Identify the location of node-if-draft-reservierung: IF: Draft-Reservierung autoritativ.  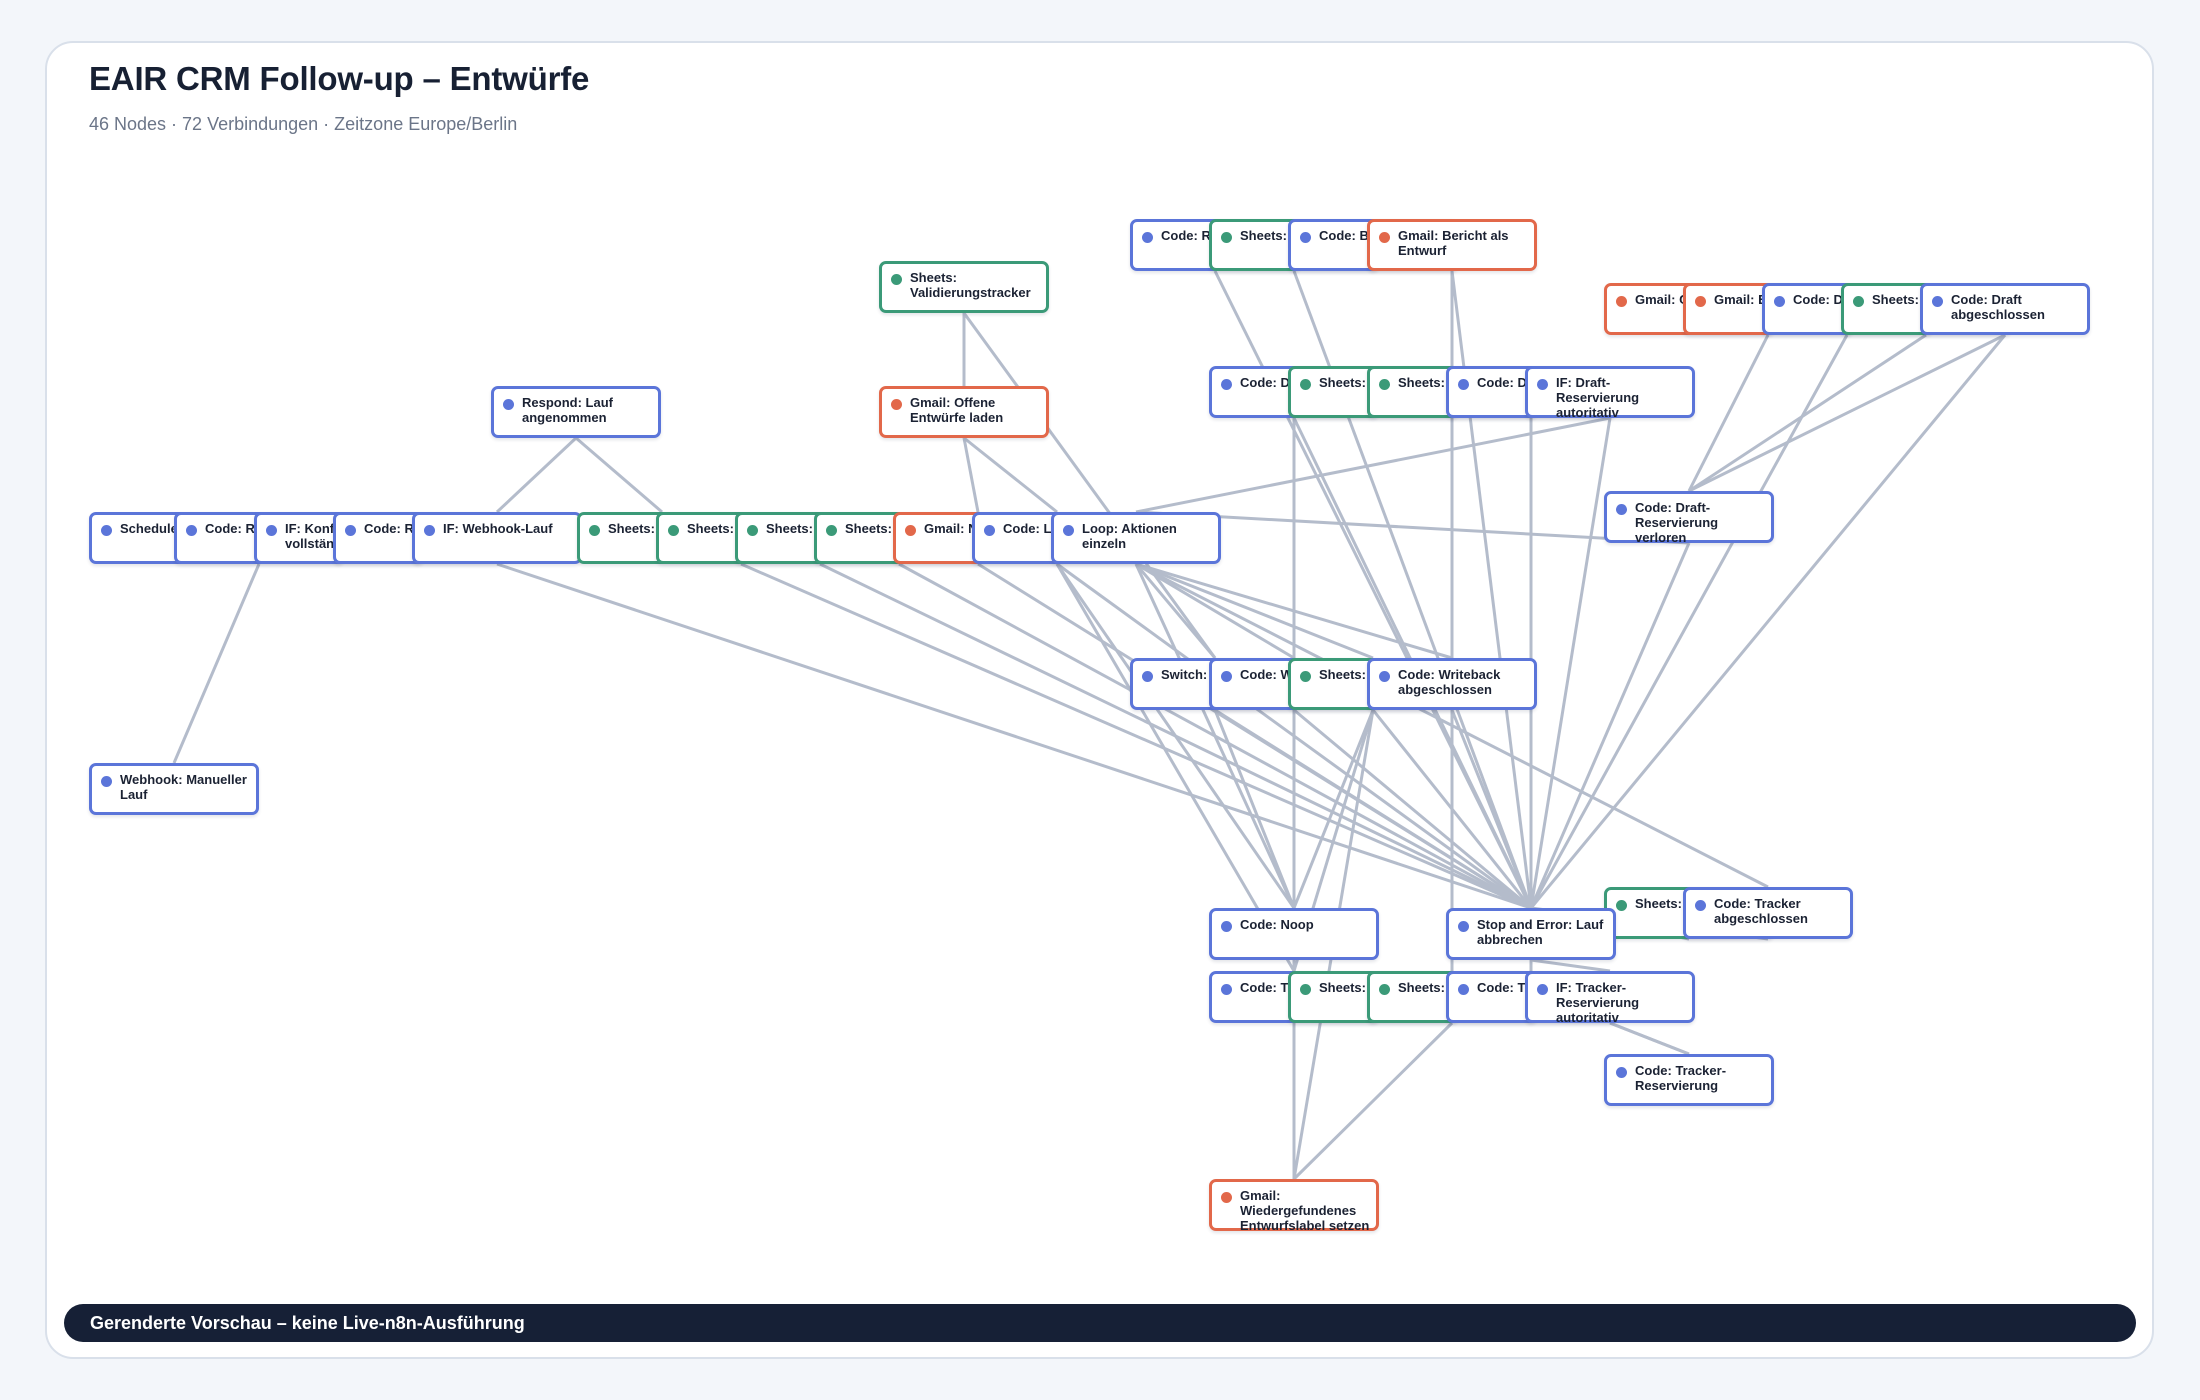
(1610, 393).